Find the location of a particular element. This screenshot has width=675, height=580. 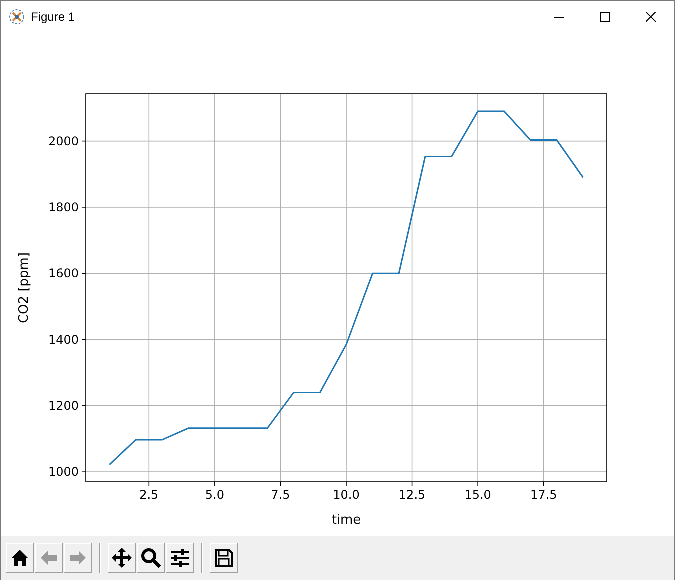

tick-label: 1200 is located at coordinates (63, 405).